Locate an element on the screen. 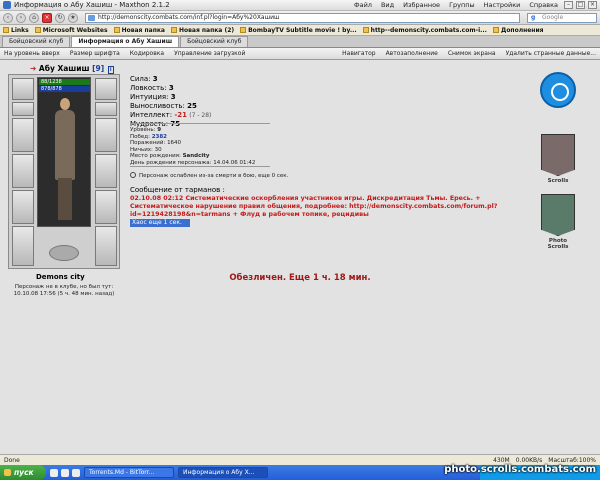  rings-slot is located at coordinates (106, 207).